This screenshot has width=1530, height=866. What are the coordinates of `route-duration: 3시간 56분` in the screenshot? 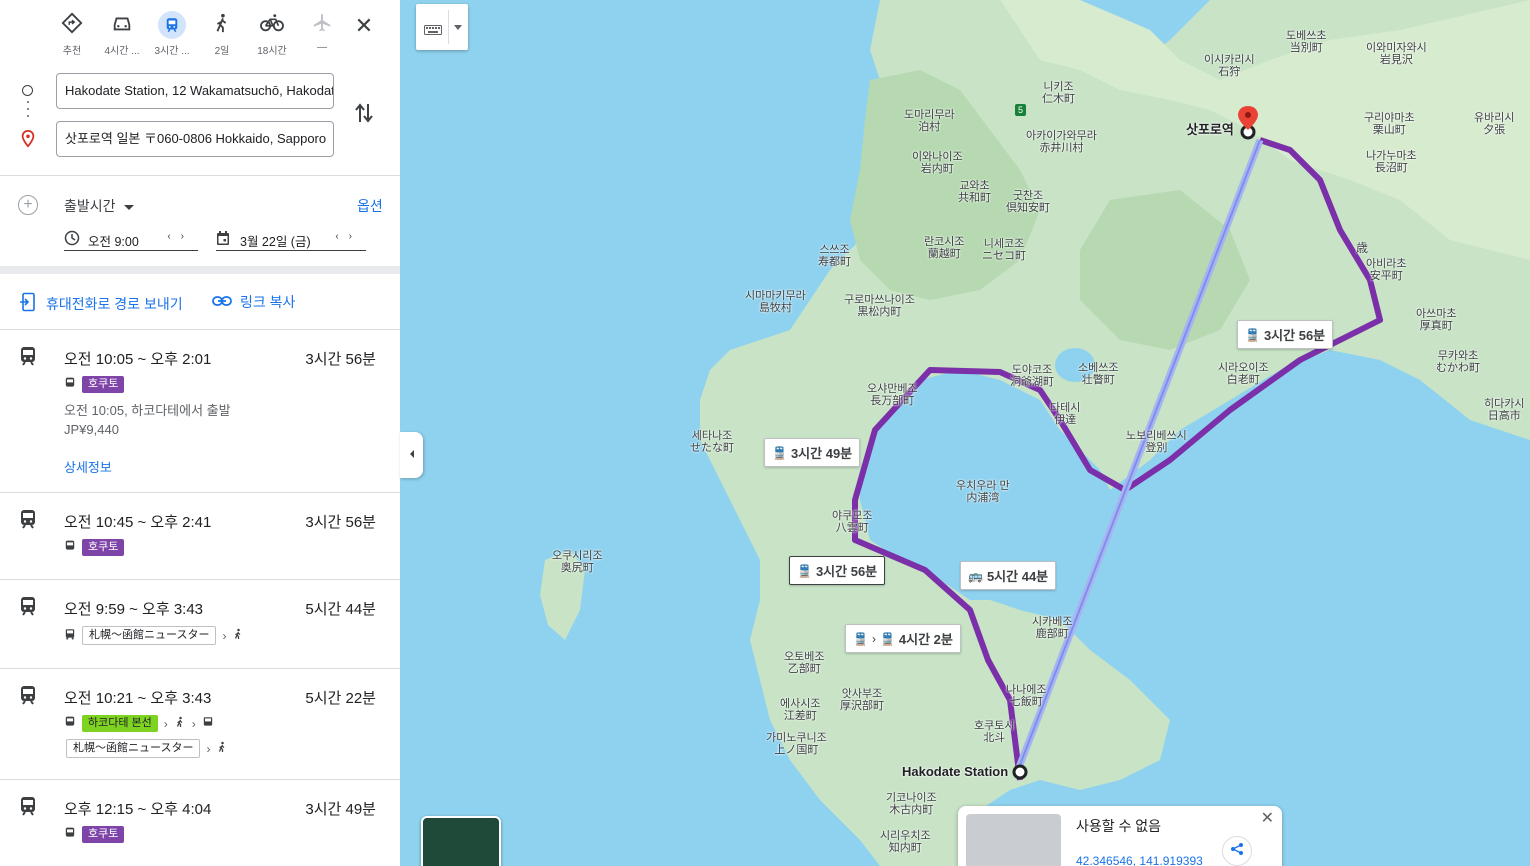 It's located at (340, 359).